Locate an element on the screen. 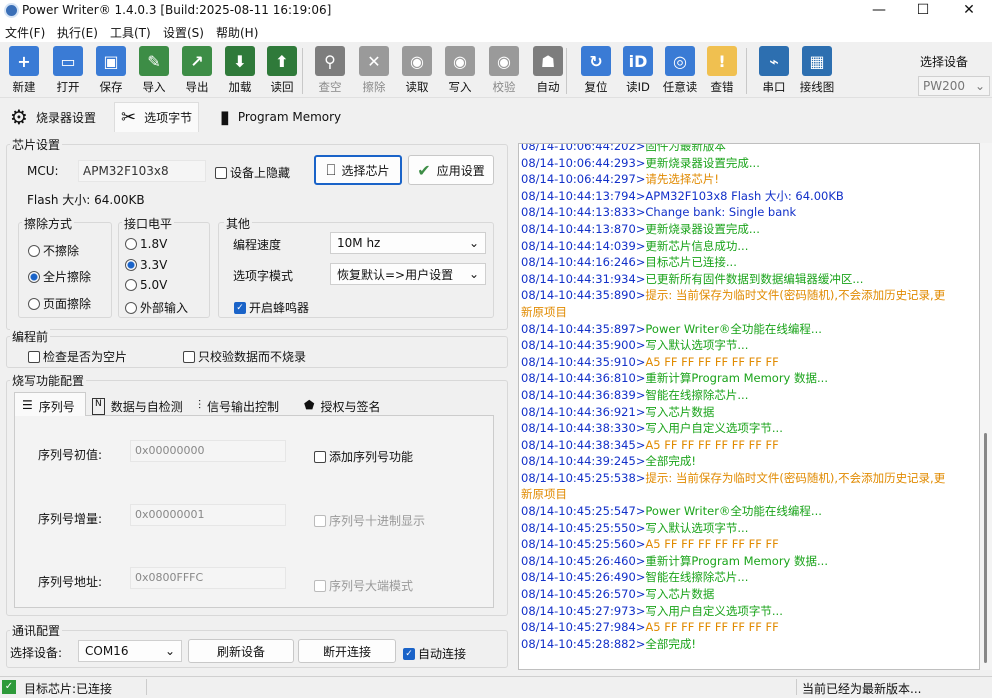 This screenshot has width=992, height=698. level-external-radio: 外部输入 is located at coordinates (156, 307).